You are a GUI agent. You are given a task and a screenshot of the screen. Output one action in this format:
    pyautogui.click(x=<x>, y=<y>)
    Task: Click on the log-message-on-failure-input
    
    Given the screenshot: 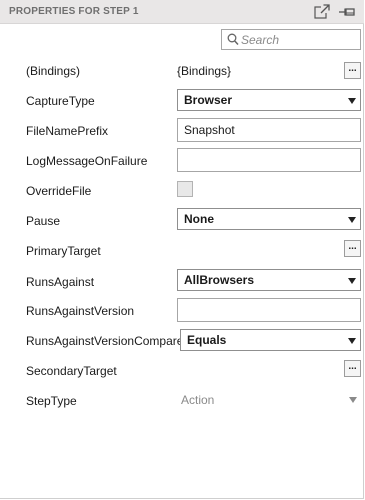 What is the action you would take?
    pyautogui.click(x=269, y=160)
    